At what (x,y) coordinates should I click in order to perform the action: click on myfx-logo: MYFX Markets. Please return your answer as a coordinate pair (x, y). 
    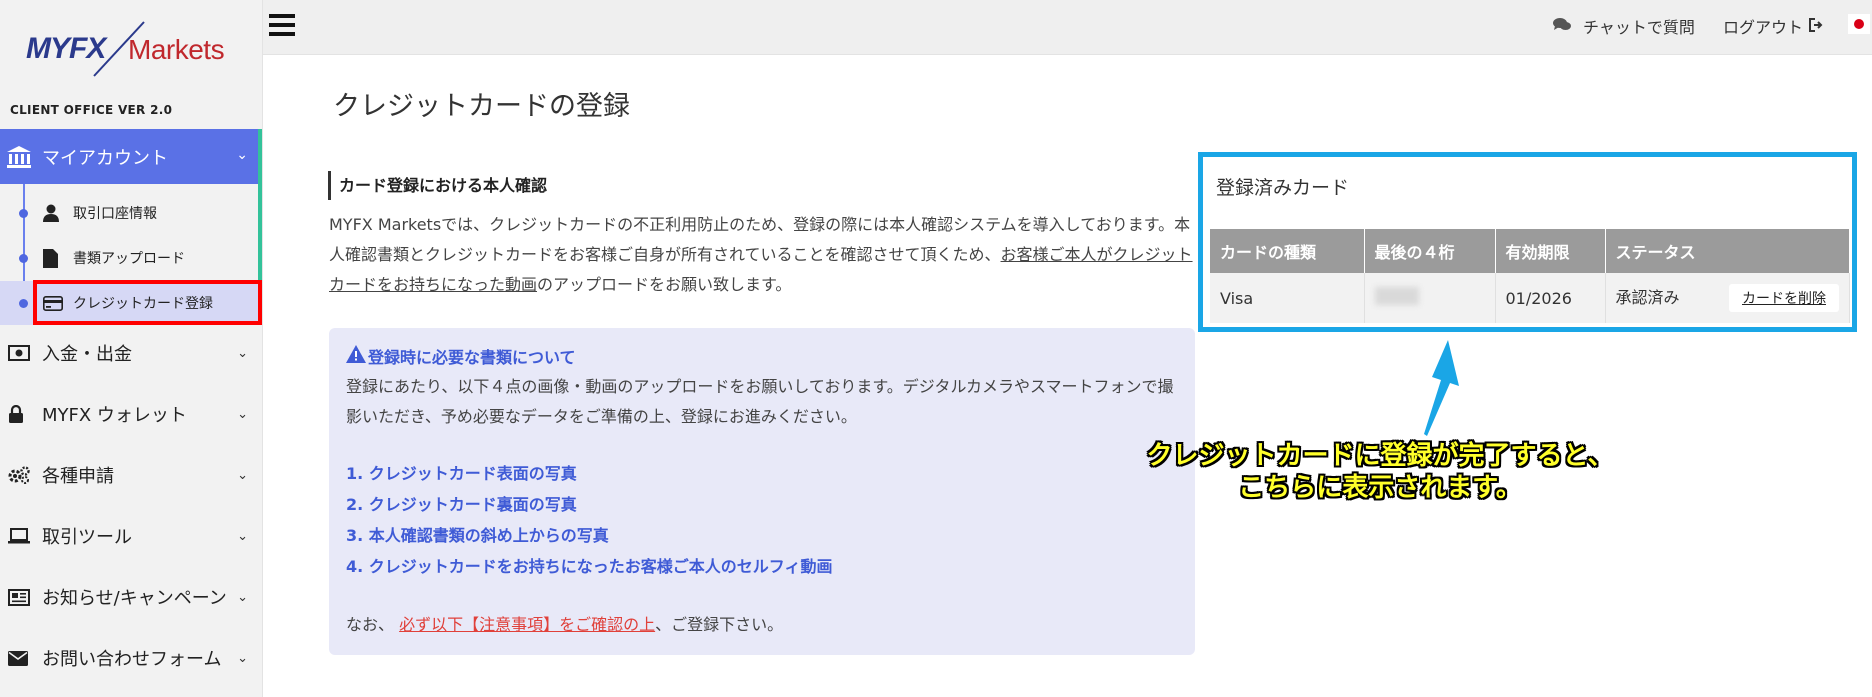
    Looking at the image, I should click on (129, 50).